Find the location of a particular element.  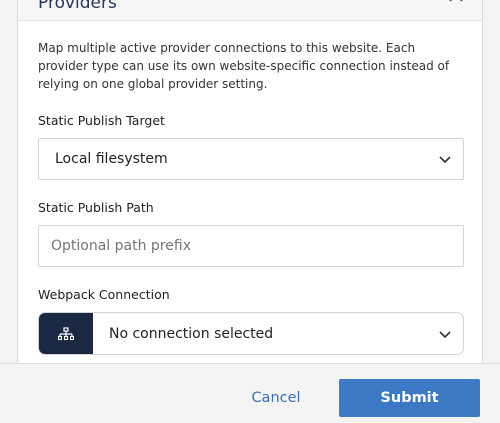

static-publish-path-field is located at coordinates (251, 246).